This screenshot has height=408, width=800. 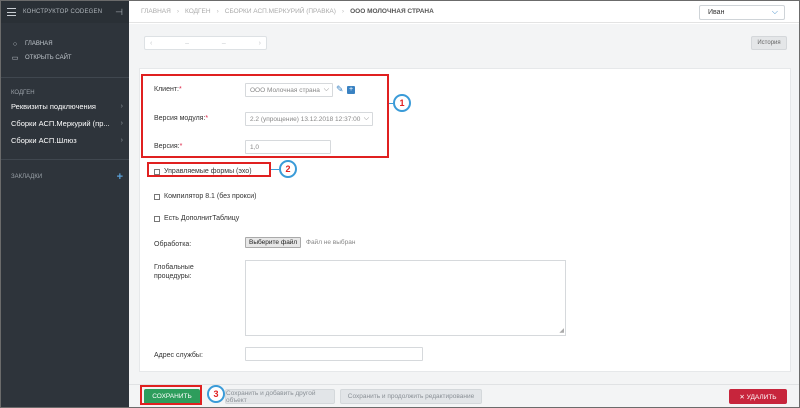 What do you see at coordinates (53, 106) in the screenshot?
I see `sidebar-item-label: Реквизиты подключения` at bounding box center [53, 106].